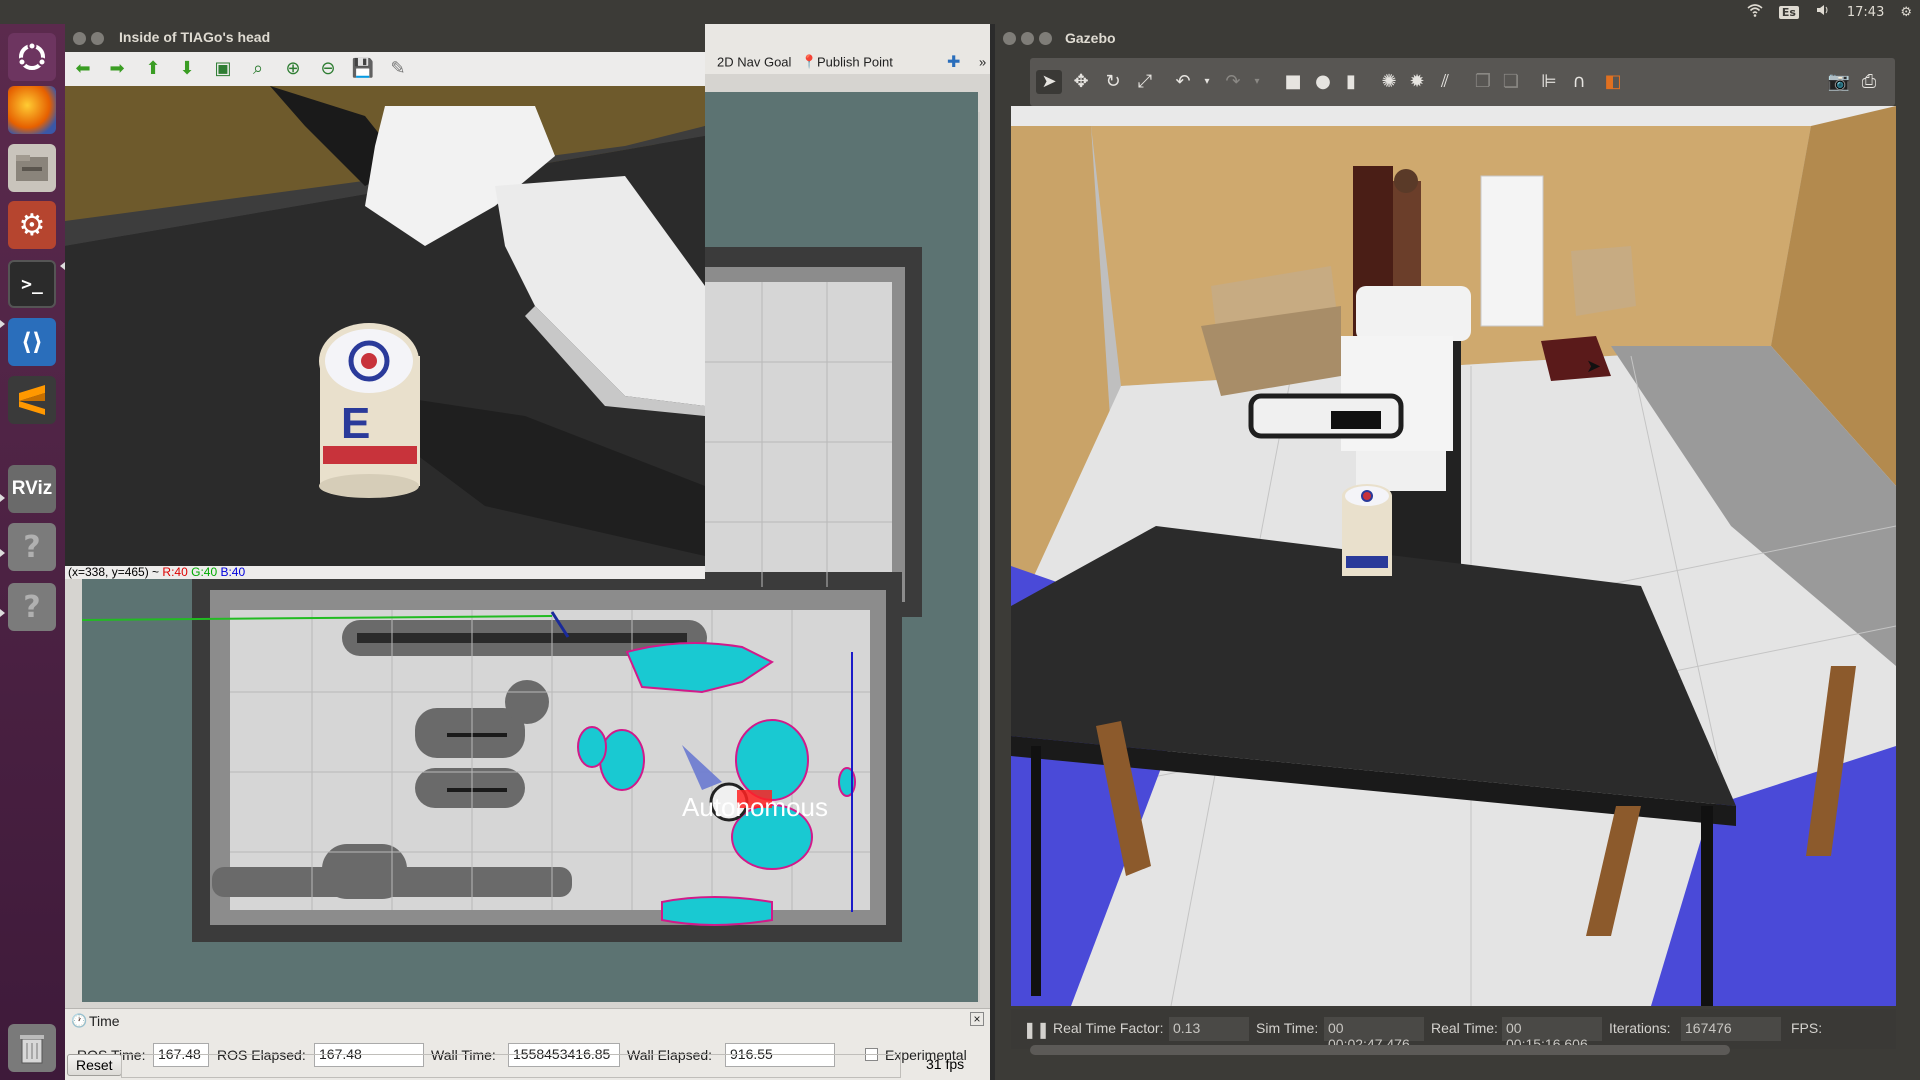 This screenshot has height=1080, width=1920. I want to click on firefox-icon, so click(32, 110).